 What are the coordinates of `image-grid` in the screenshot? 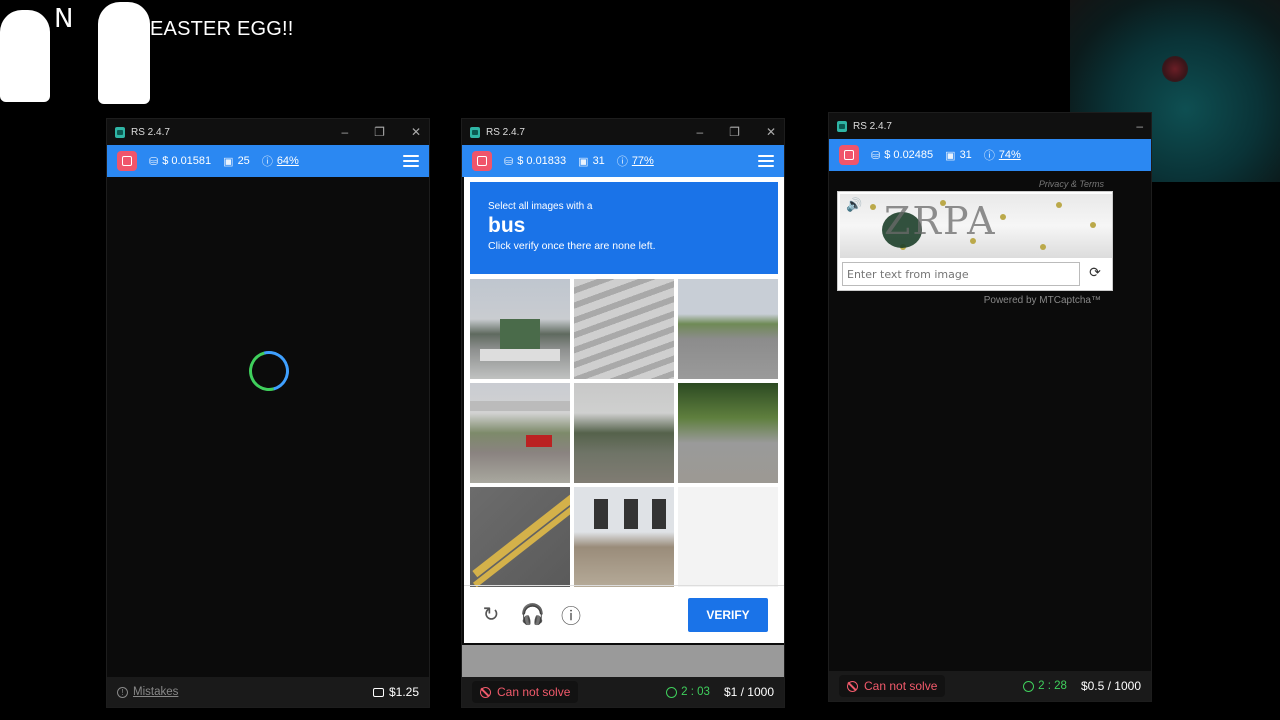 It's located at (625, 433).